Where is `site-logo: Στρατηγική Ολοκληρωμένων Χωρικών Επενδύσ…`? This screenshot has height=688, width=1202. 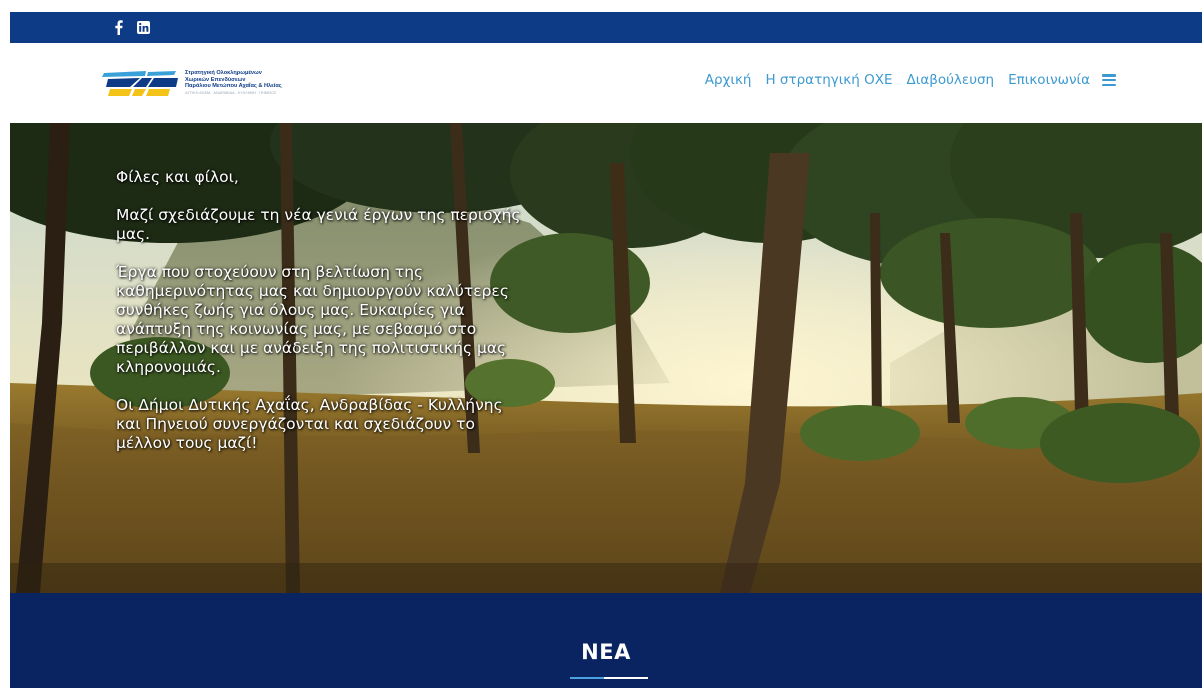 site-logo: Στρατηγική Ολοκληρωμένων Χωρικών Επενδύσ… is located at coordinates (209, 83).